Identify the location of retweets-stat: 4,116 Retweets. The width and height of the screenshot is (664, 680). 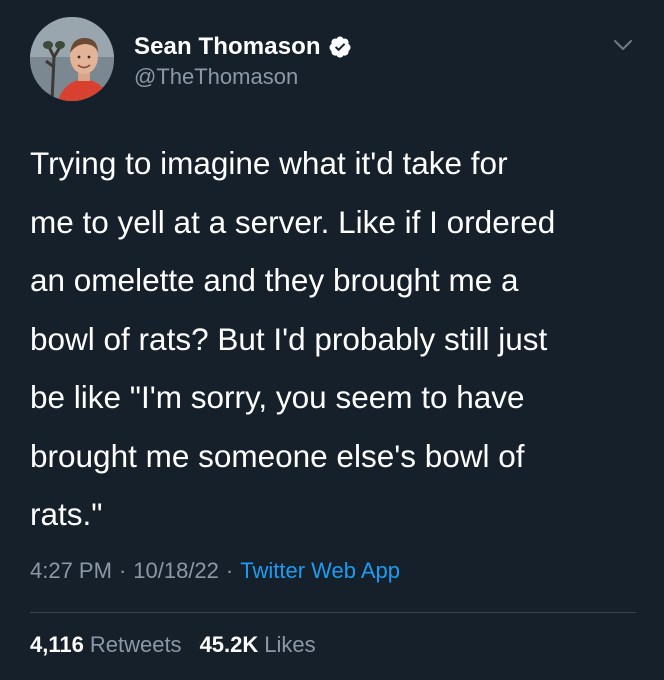
(106, 645).